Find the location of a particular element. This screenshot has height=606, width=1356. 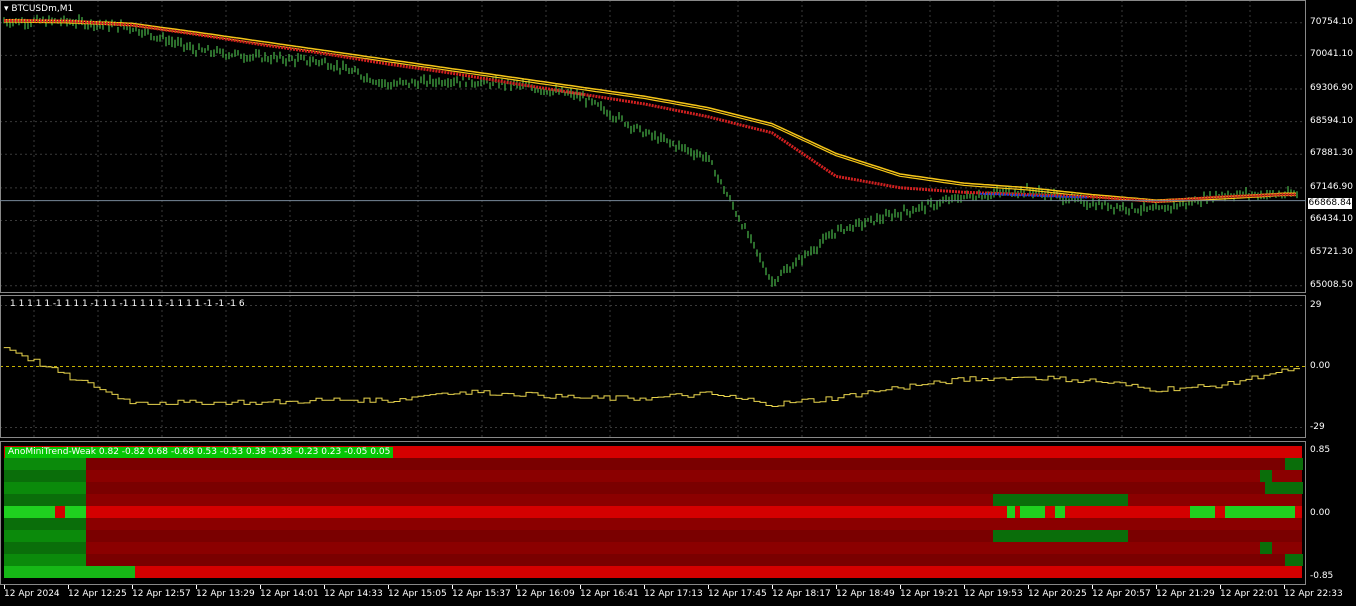

time-axis-label: 12 Apr 14:01 is located at coordinates (289, 594).